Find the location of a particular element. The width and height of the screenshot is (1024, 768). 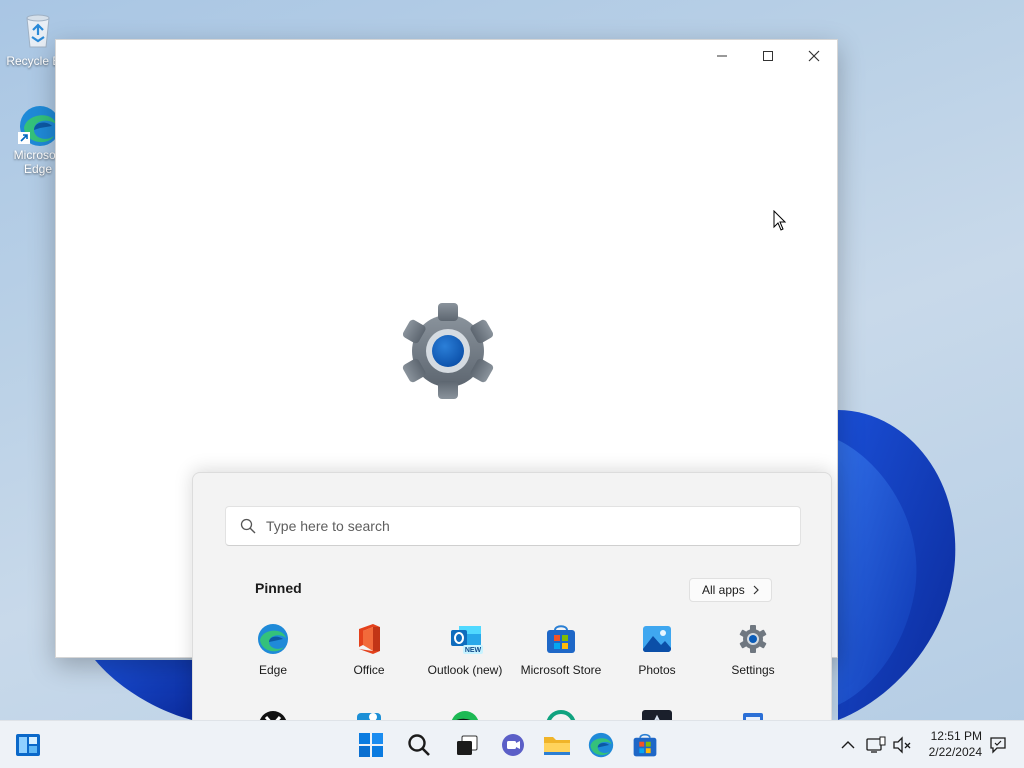

xbox-icon is located at coordinates (273, 714).